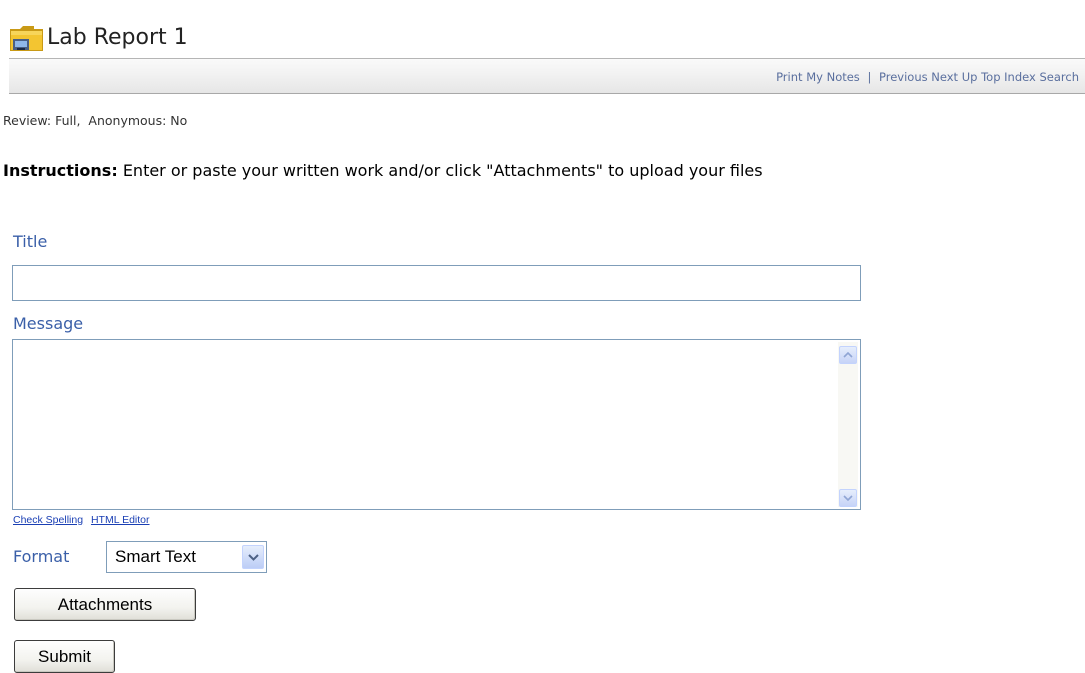 This screenshot has height=673, width=1085. I want to click on submit-button: Submit, so click(64, 656).